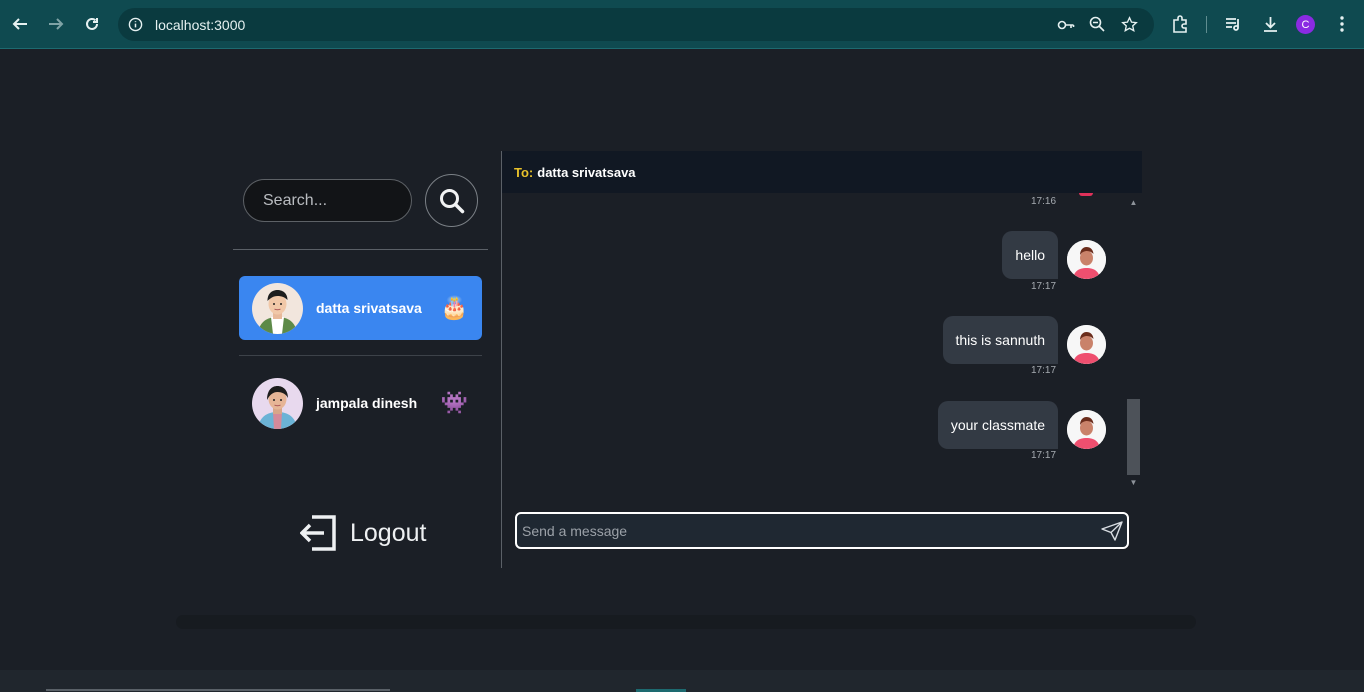 The width and height of the screenshot is (1364, 692). Describe the element at coordinates (1066, 24) in the screenshot. I see `password-key-icon` at that location.